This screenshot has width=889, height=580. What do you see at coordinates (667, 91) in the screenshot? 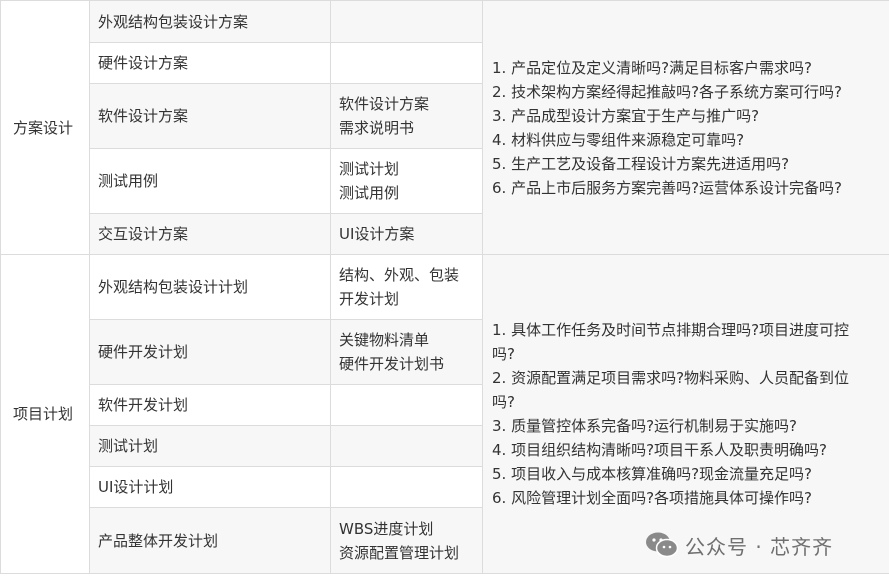
I see `question-line: 2. 技术架构方案经得起推敲吗?各子系统方案可行吗?` at bounding box center [667, 91].